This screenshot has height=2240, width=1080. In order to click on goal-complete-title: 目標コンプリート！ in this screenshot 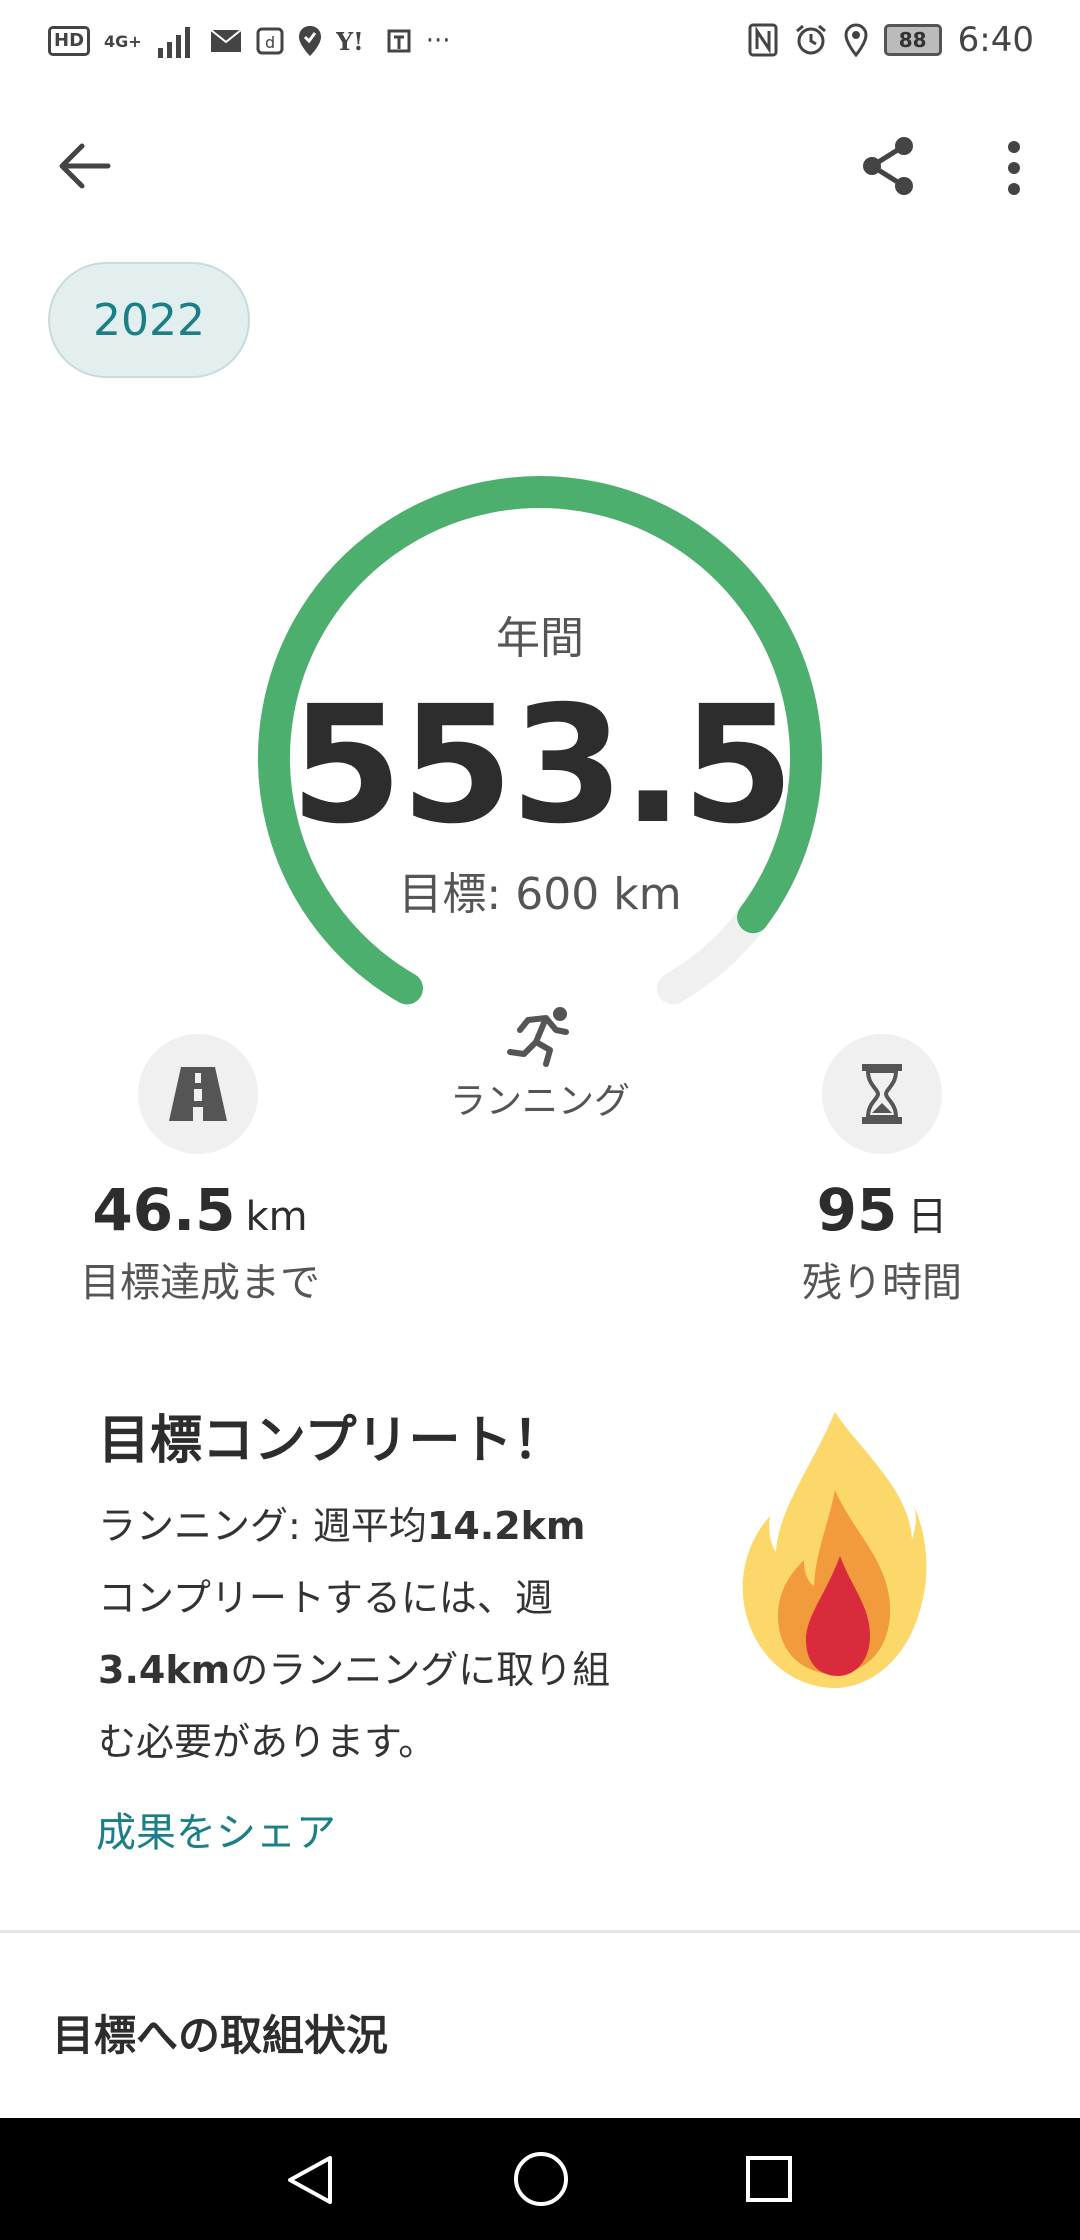, I will do `click(331, 1441)`.